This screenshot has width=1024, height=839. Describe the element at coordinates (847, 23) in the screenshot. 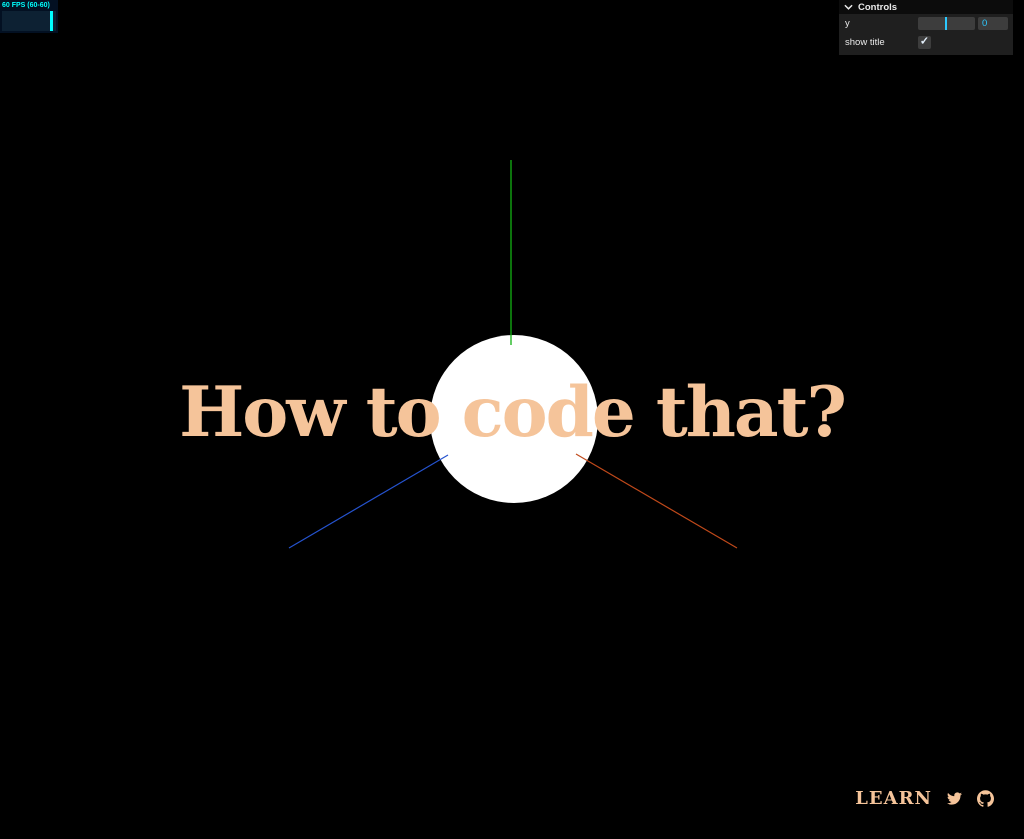

I see `y-label: y` at that location.